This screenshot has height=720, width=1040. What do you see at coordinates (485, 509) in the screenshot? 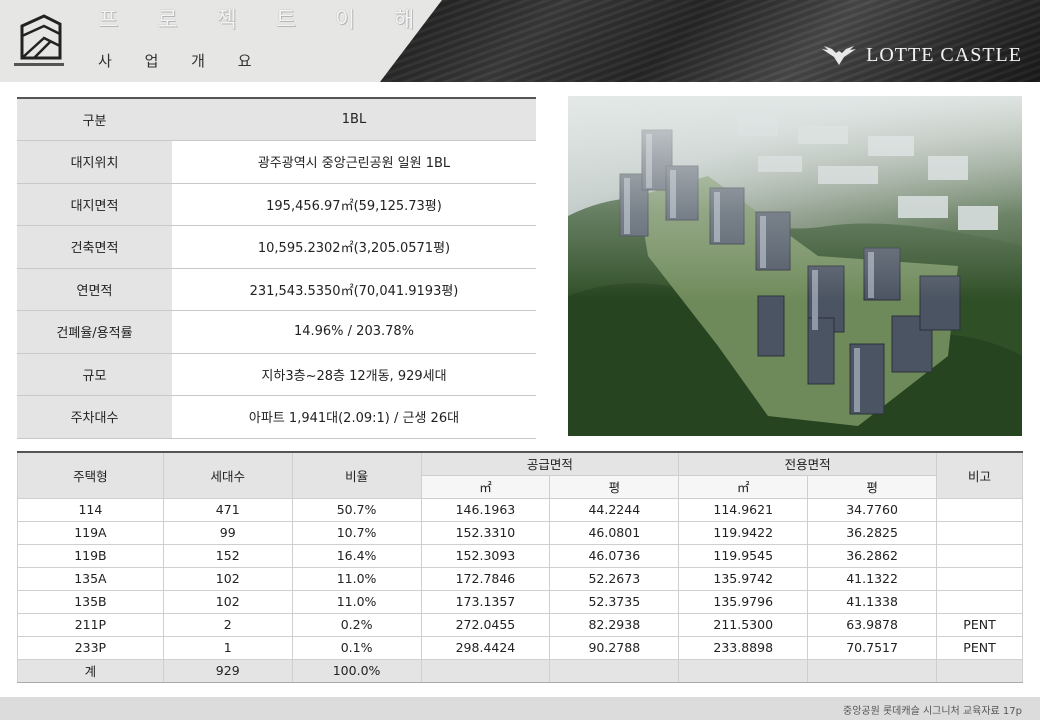
I see `cell-supply-sqm: 146.1963` at bounding box center [485, 509].